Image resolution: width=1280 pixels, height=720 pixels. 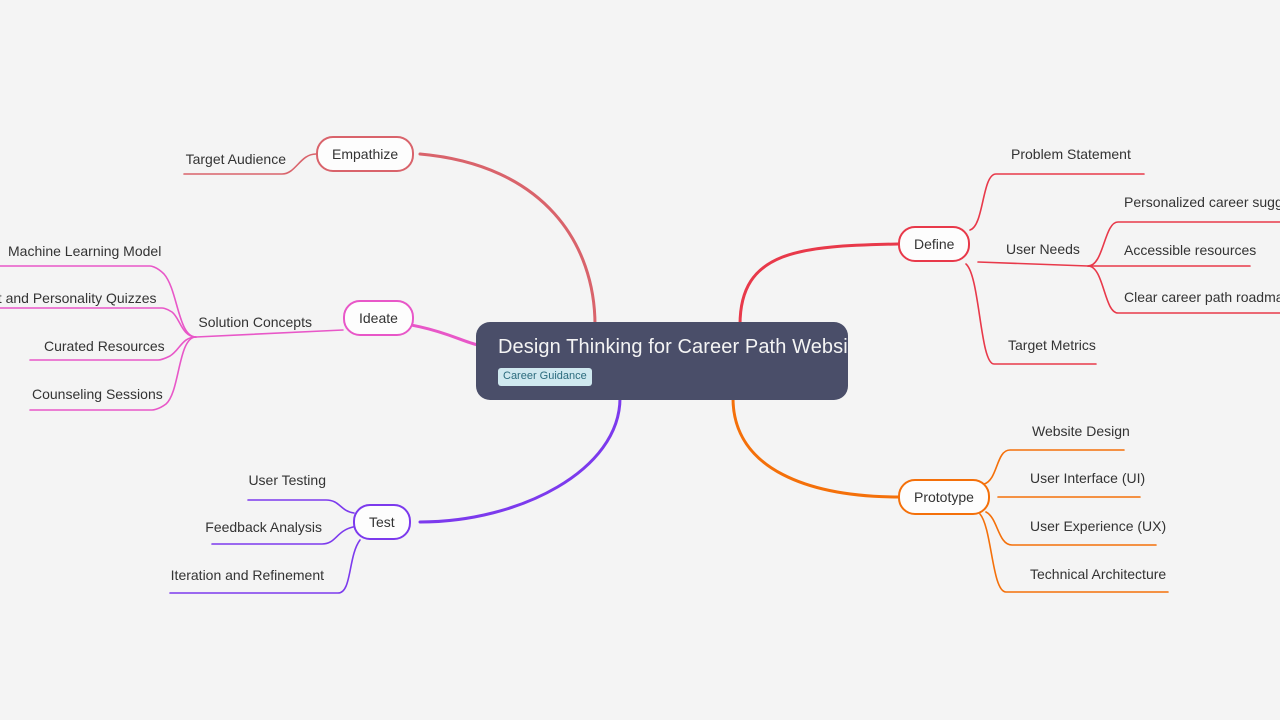 I want to click on subleaf-clear-career-path-roadmap: Clear career path roadmap, so click(x=1202, y=297).